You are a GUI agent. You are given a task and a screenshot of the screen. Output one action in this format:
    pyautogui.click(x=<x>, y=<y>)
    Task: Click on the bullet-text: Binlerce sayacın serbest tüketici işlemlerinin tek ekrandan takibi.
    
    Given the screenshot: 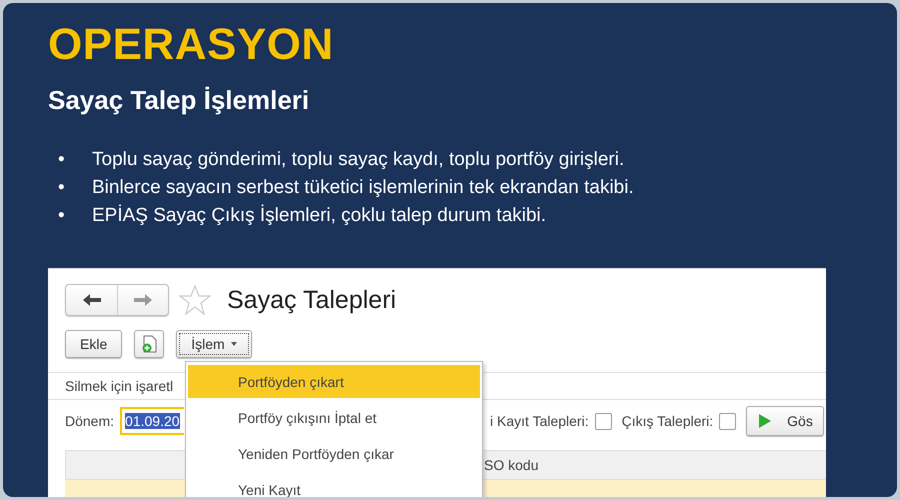 What is the action you would take?
    pyautogui.click(x=363, y=188)
    